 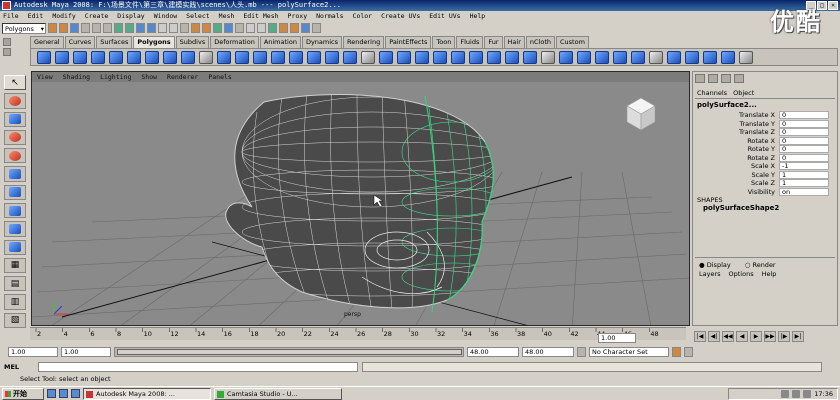 What do you see at coordinates (760, 265) in the screenshot?
I see `layer-radio-render: ○ Render` at bounding box center [760, 265].